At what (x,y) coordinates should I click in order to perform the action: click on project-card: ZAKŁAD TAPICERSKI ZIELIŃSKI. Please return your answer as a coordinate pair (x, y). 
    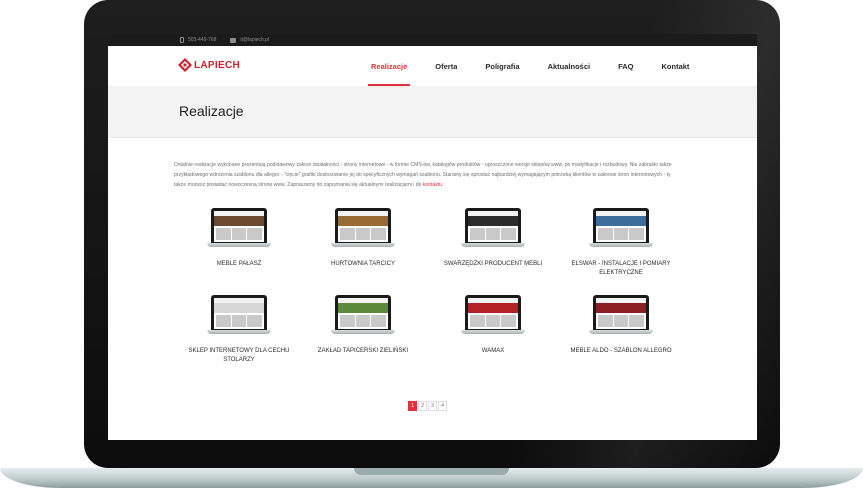
    Looking at the image, I should click on (363, 325).